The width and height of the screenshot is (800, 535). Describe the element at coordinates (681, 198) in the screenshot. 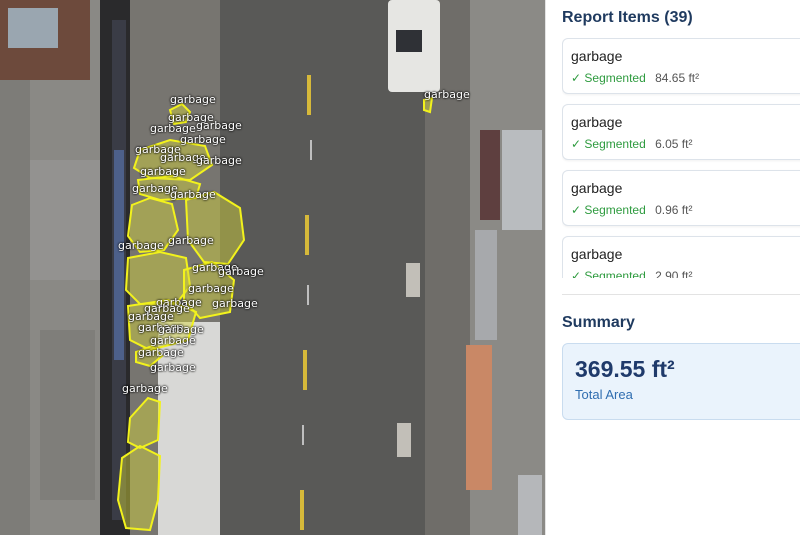

I see `report-item-card: garbage ✓ Segmented 0.96 ft²` at that location.